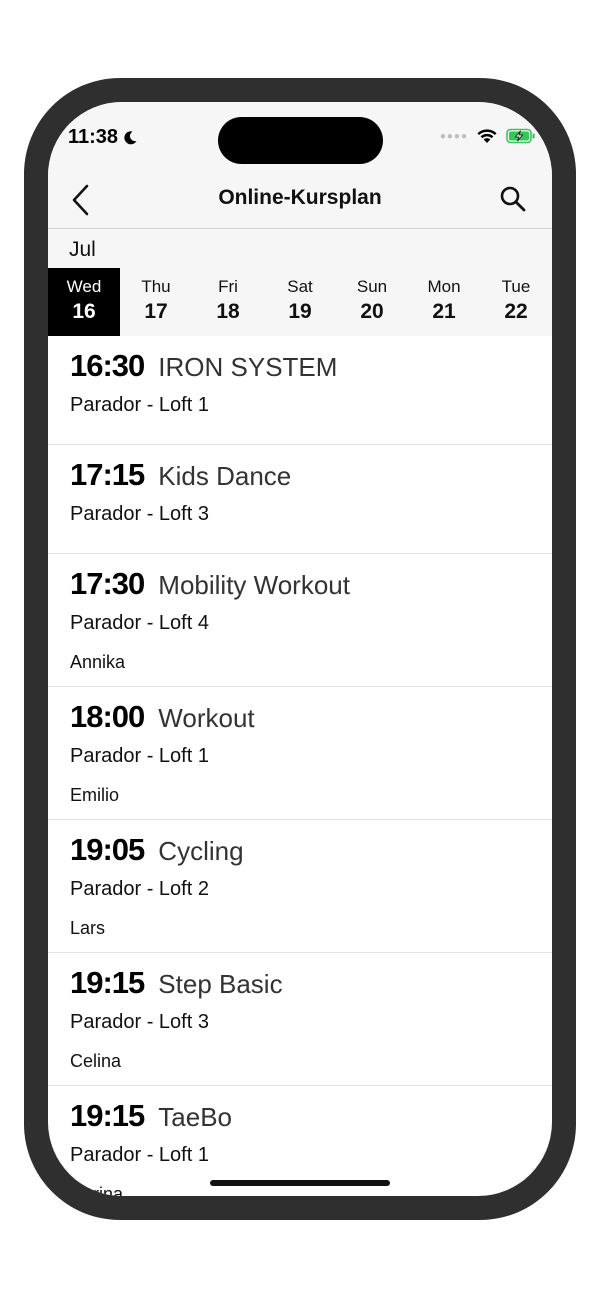 This screenshot has height=1299, width=600. What do you see at coordinates (520, 136) in the screenshot?
I see `battery-charging-icon` at bounding box center [520, 136].